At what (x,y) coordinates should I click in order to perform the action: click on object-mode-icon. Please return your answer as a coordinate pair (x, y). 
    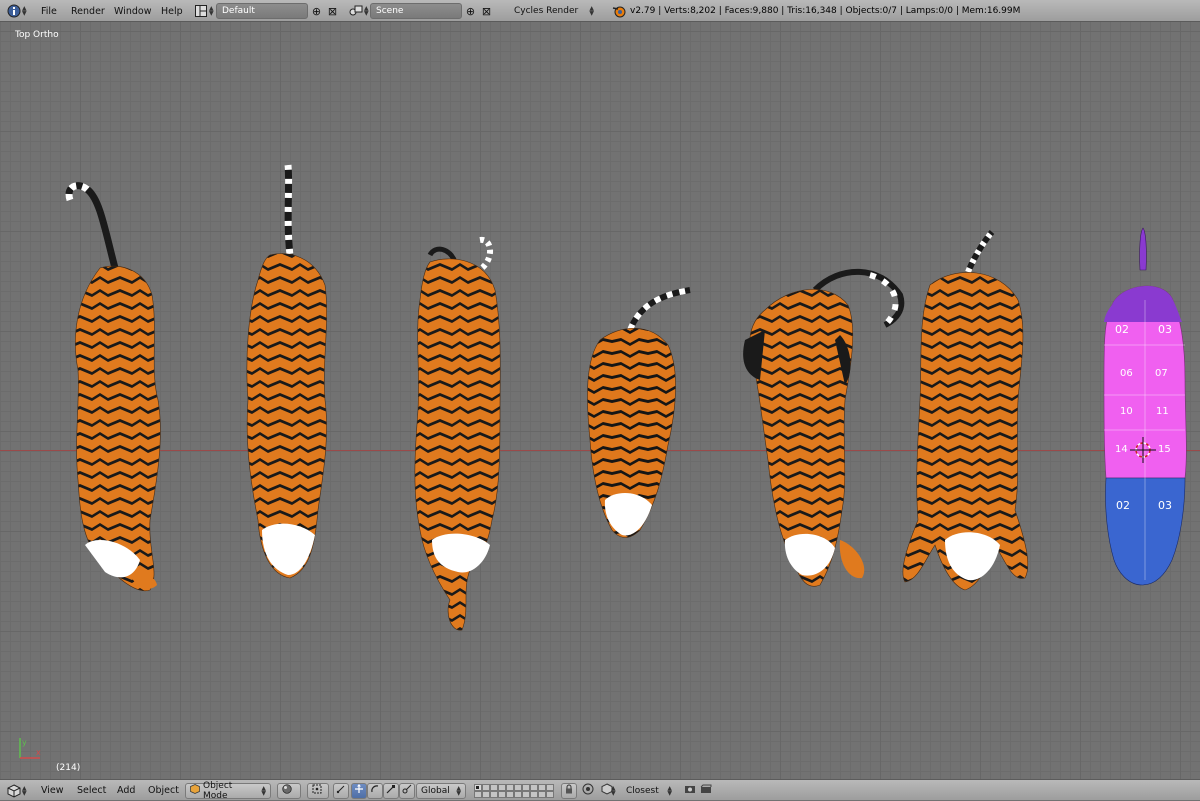
    Looking at the image, I should click on (195, 790).